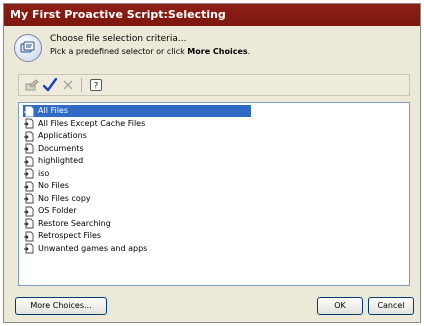  I want to click on list-item: No Files copy, so click(58, 199).